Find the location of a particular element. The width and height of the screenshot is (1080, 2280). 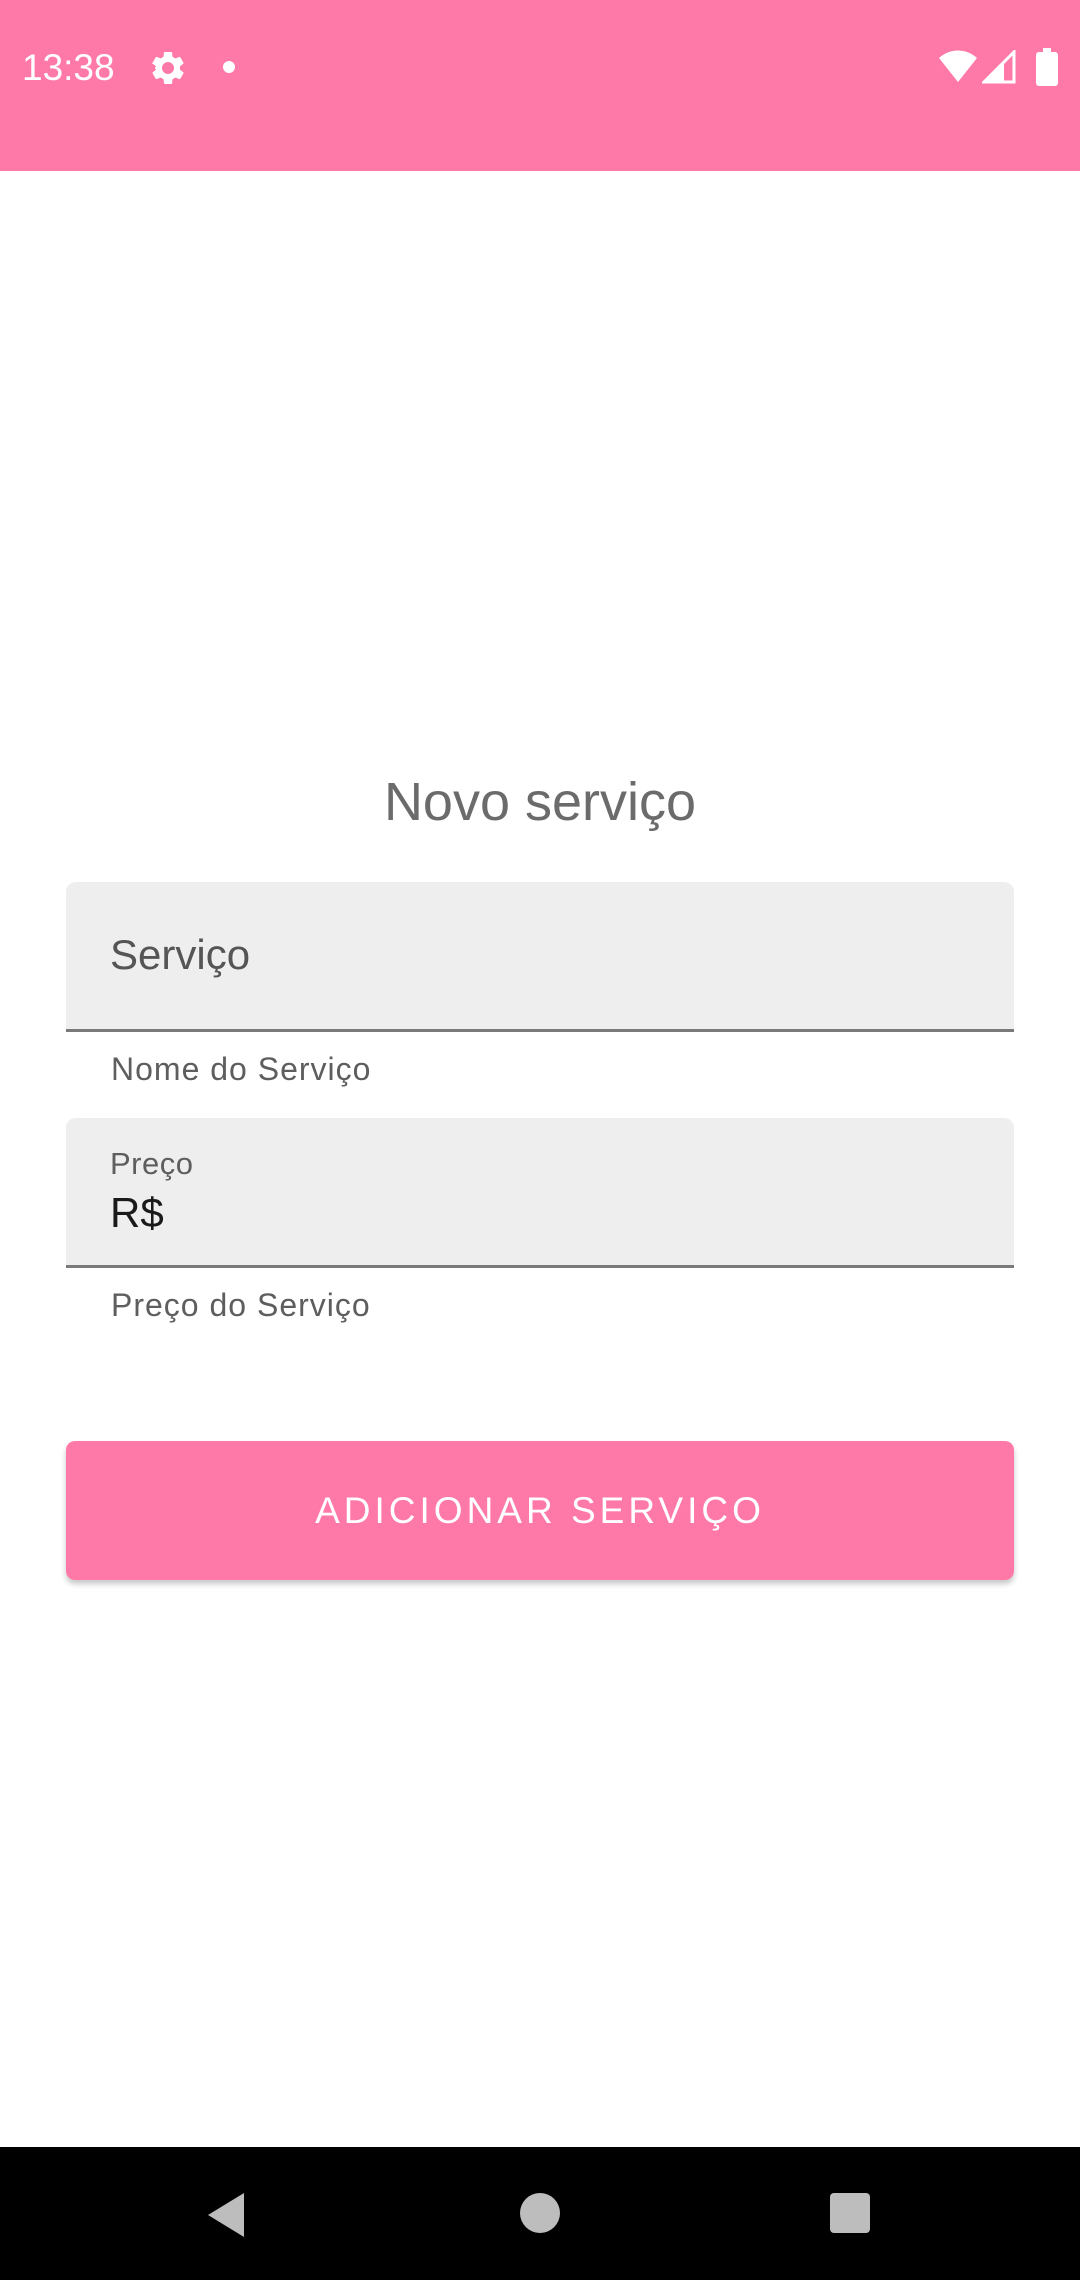

recents-icon is located at coordinates (850, 2213).